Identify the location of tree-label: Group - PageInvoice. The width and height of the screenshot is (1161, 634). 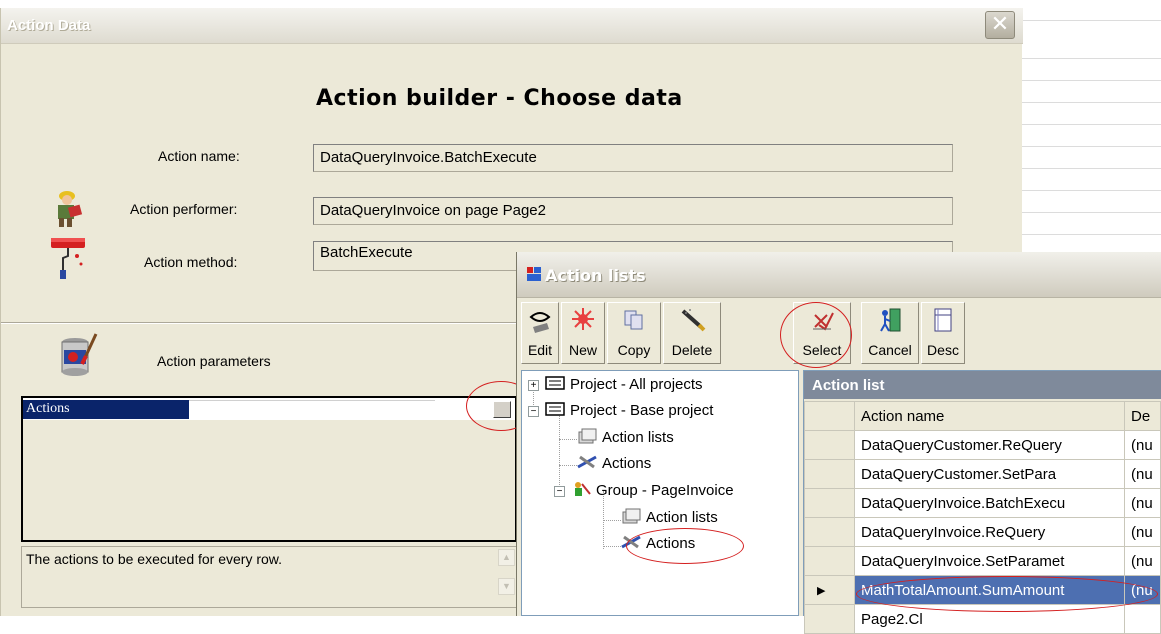
(665, 490).